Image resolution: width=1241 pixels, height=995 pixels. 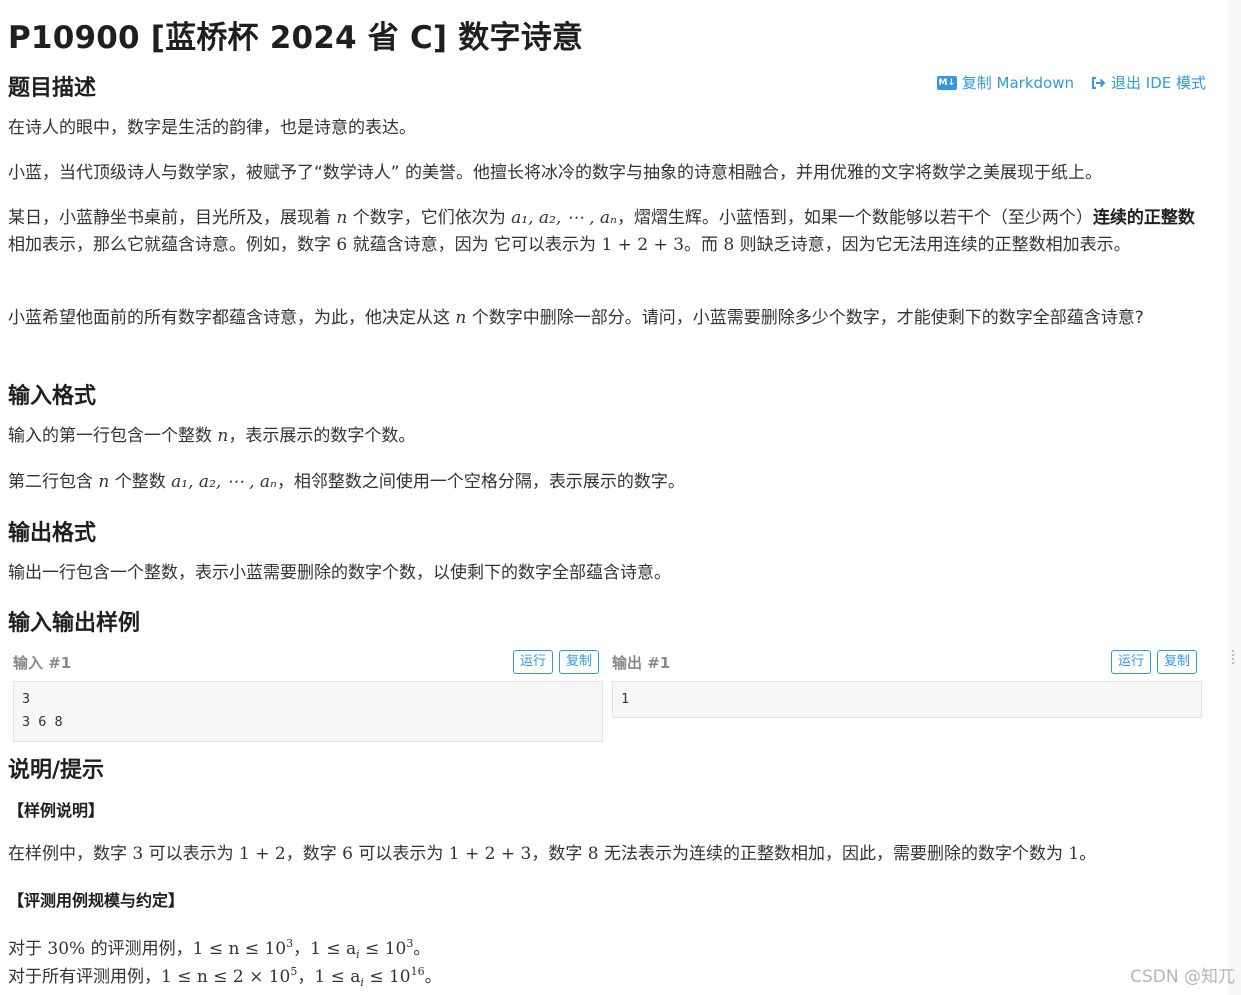 I want to click on top-actions: M↓ 复制 Markdown 退出 IDE 模式, so click(x=1071, y=82).